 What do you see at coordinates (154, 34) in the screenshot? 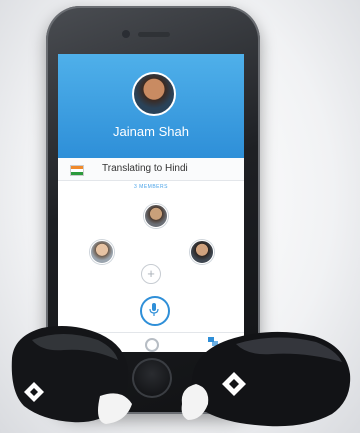
I see `earpiece-speaker` at bounding box center [154, 34].